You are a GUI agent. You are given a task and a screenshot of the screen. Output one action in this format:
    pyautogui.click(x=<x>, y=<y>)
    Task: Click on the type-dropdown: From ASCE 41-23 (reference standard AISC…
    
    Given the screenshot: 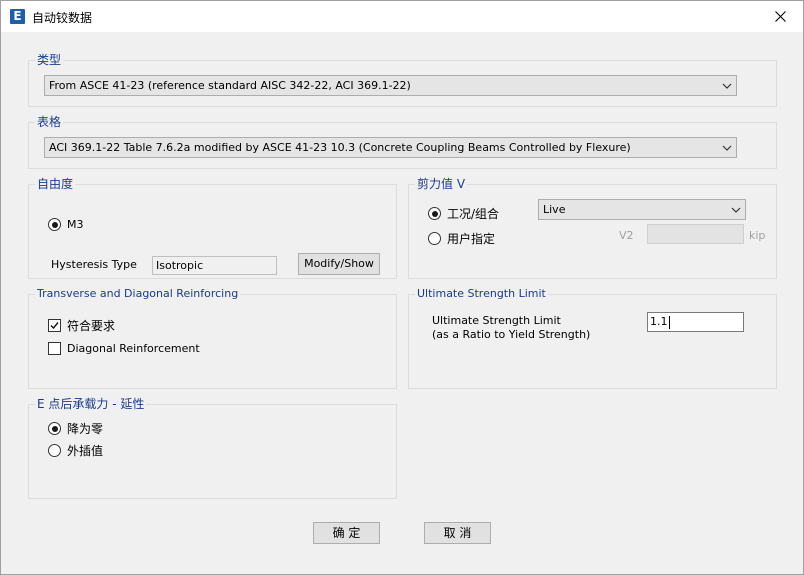 What is the action you would take?
    pyautogui.click(x=390, y=85)
    